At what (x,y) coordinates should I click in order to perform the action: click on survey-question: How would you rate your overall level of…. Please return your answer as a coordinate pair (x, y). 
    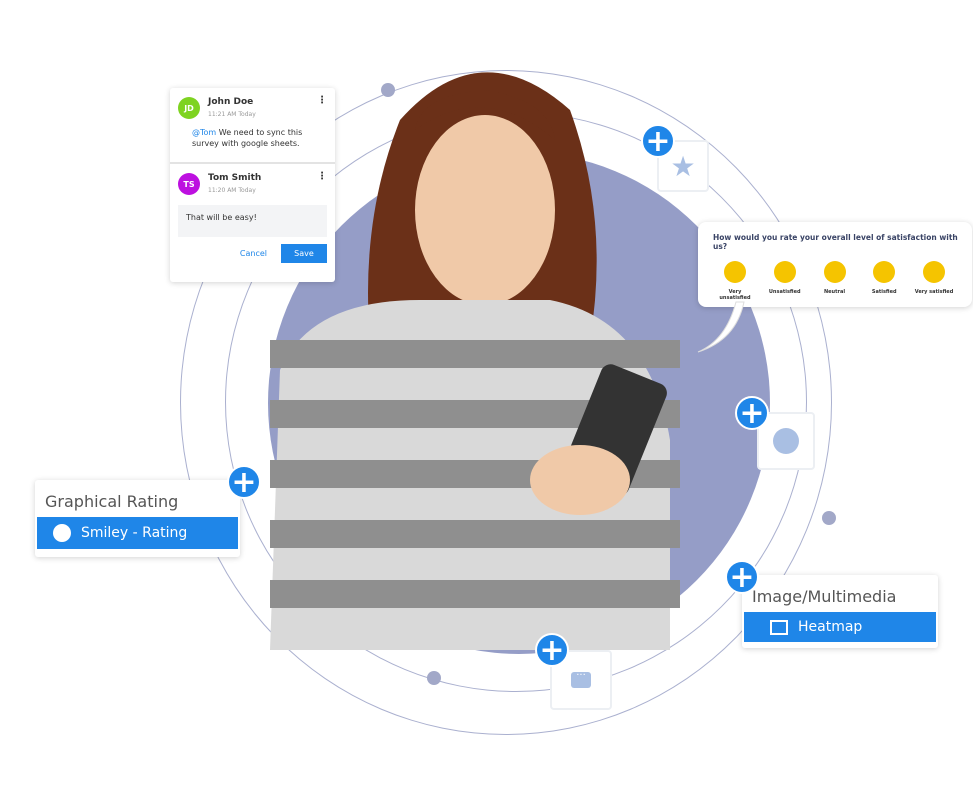
    Looking at the image, I should click on (835, 242).